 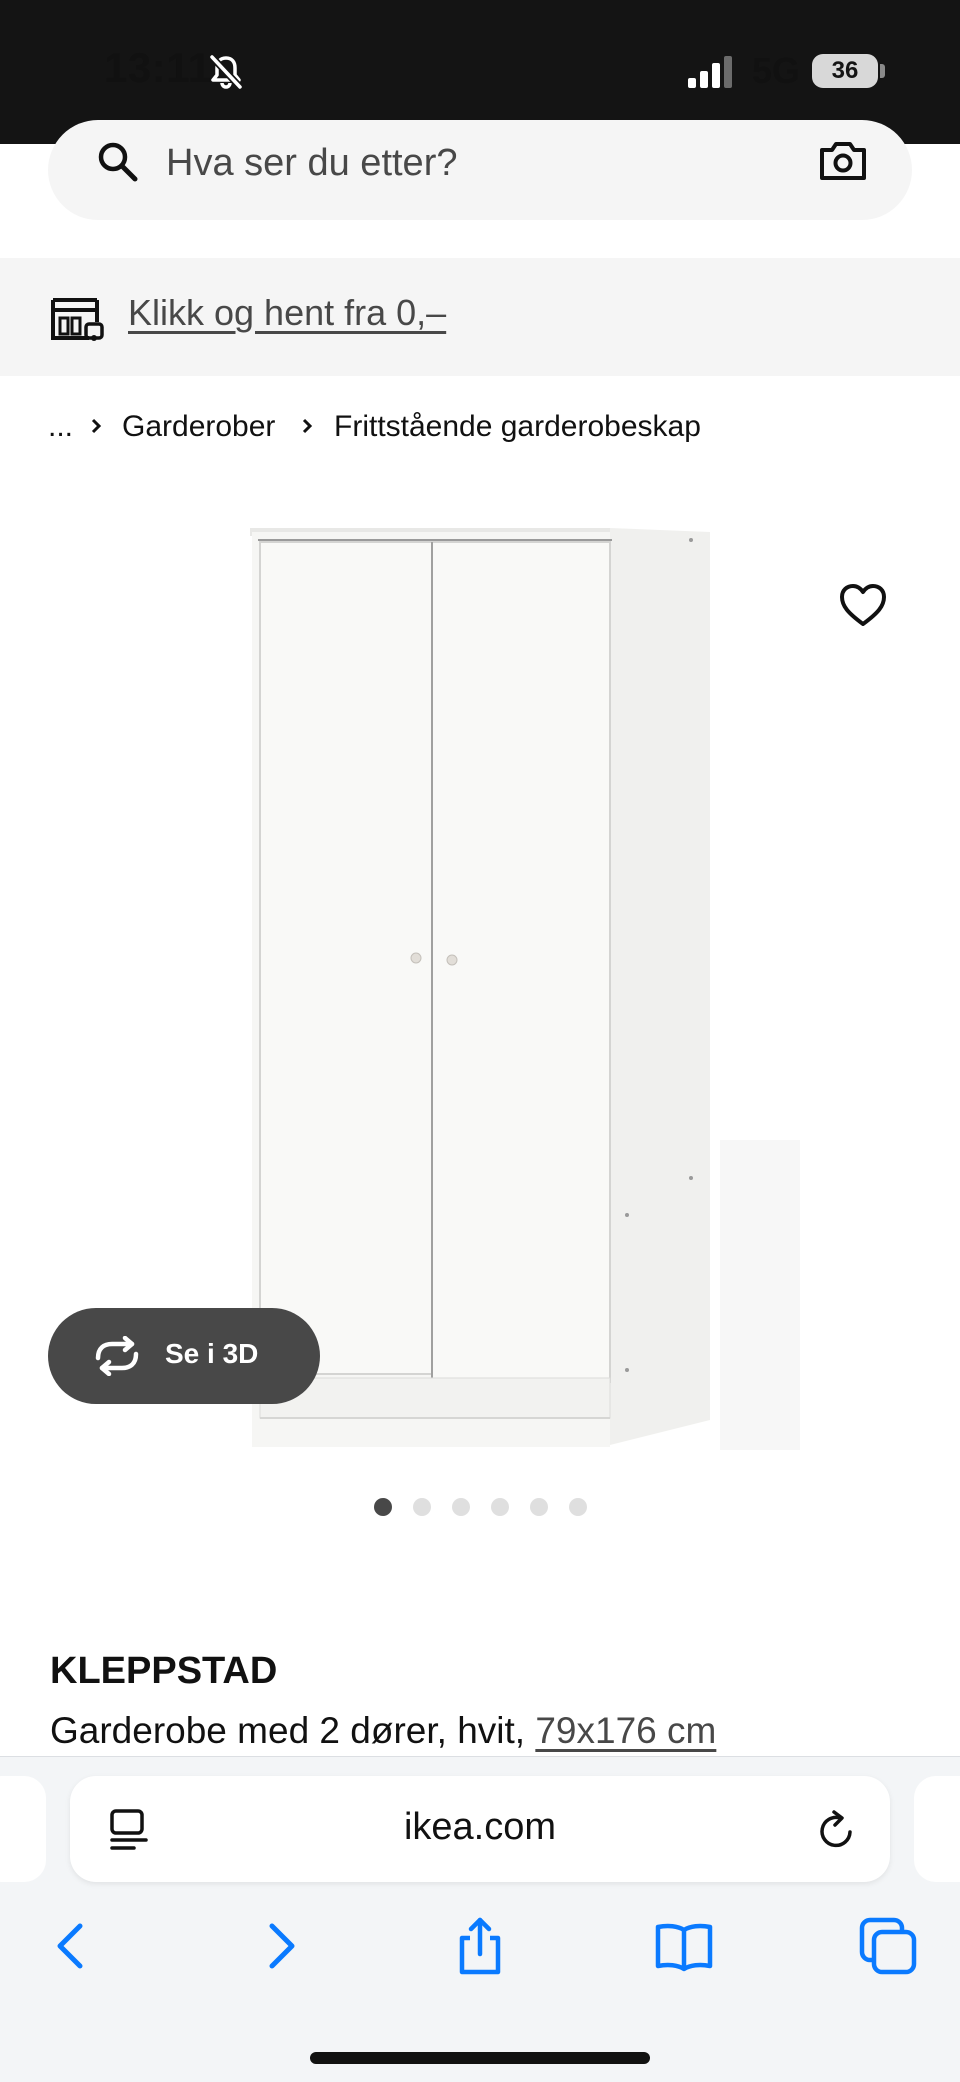 What do you see at coordinates (843, 160) in the screenshot?
I see `camera-icon` at bounding box center [843, 160].